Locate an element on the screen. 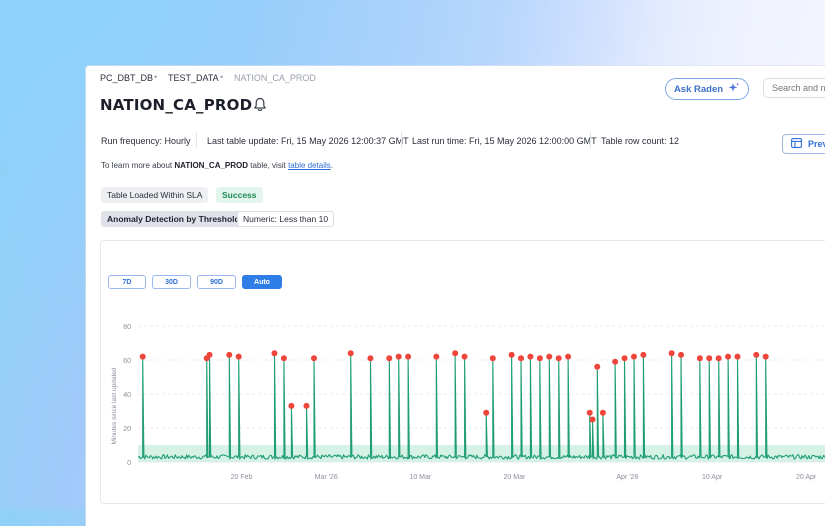 The width and height of the screenshot is (825, 526). y-tick-label: 0 is located at coordinates (129, 463).